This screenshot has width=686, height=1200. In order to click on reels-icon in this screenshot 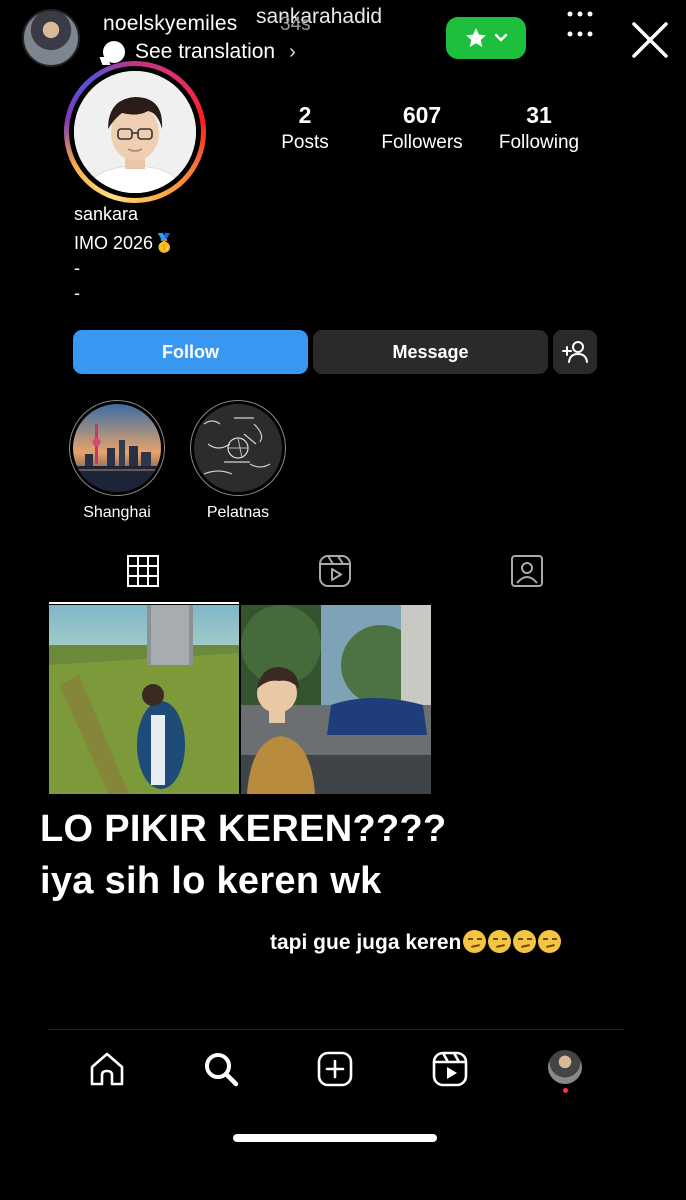, I will do `click(335, 571)`.